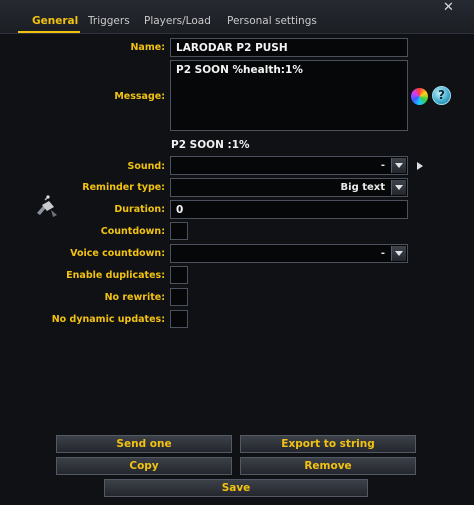 This screenshot has width=474, height=505. What do you see at coordinates (420, 166) in the screenshot?
I see `play-icon` at bounding box center [420, 166].